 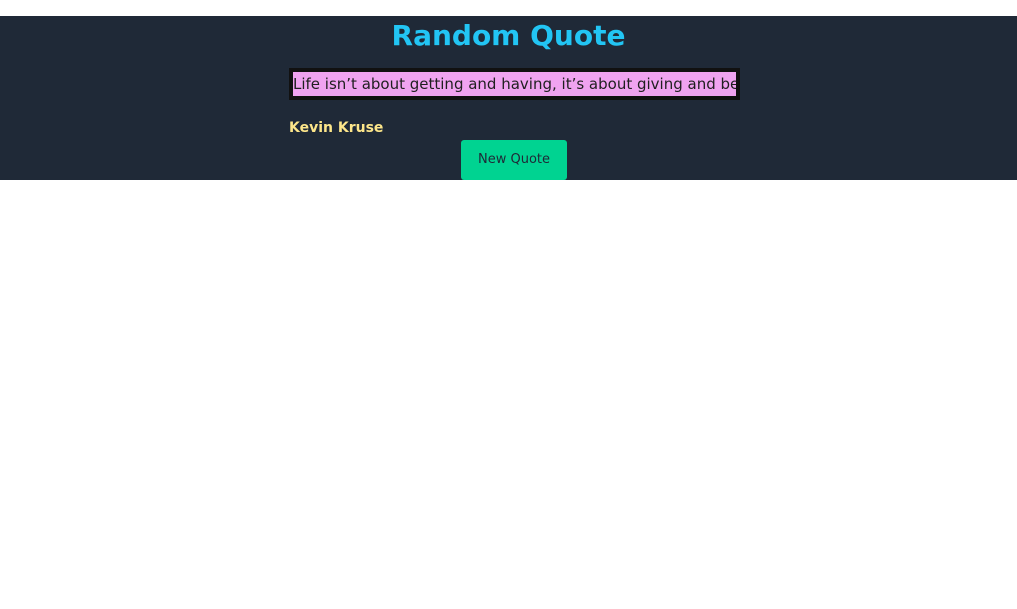 What do you see at coordinates (514, 160) in the screenshot?
I see `new-quote-button: New Quote` at bounding box center [514, 160].